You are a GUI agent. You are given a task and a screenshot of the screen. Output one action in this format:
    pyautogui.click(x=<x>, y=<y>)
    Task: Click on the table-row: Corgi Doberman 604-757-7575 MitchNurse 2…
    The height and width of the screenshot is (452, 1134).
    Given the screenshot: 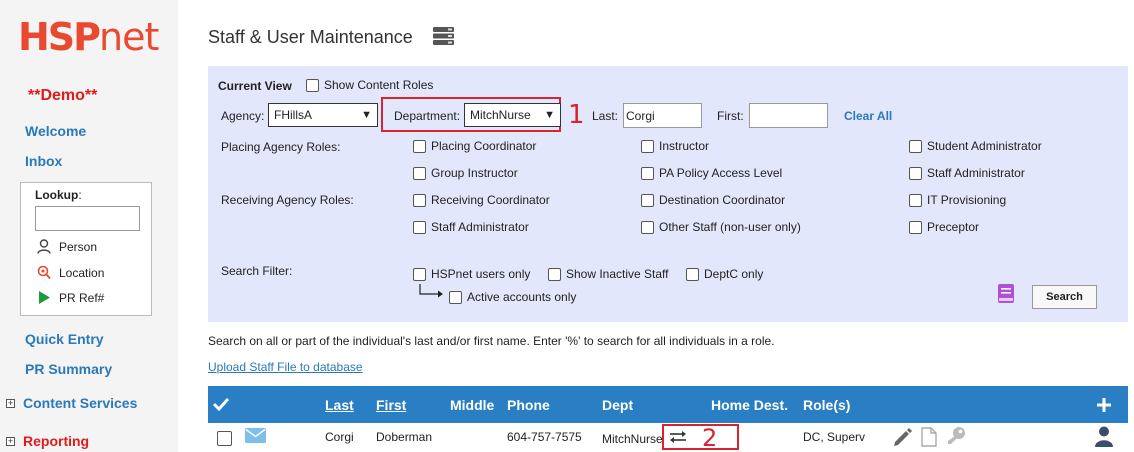 What is the action you would take?
    pyautogui.click(x=668, y=437)
    